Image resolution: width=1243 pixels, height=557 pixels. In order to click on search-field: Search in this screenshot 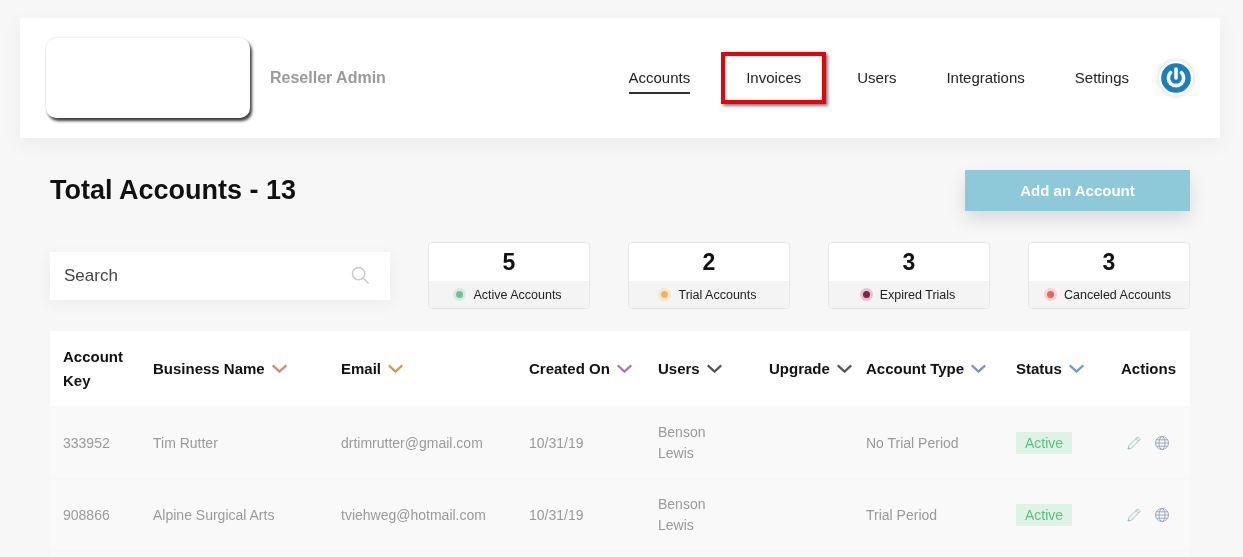, I will do `click(220, 275)`.